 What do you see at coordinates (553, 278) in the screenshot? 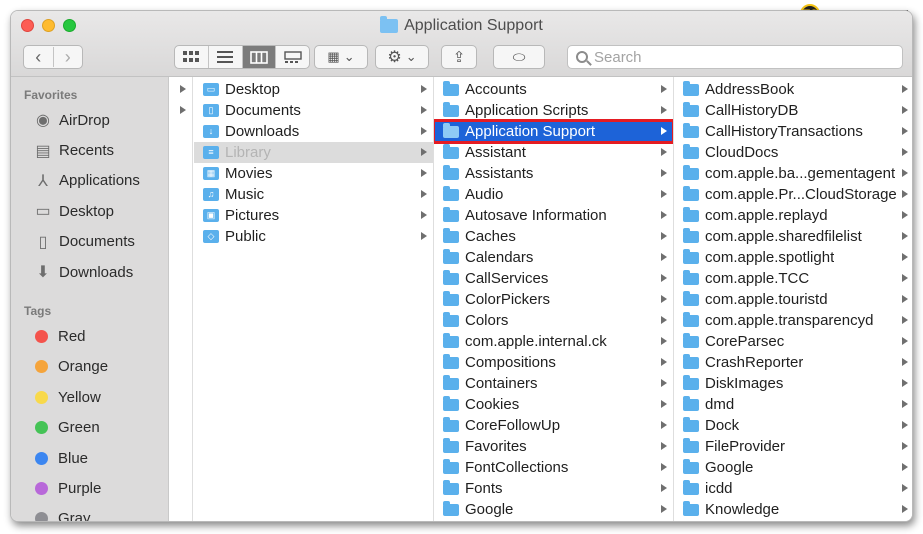
I see `folder-row: CallServices` at bounding box center [553, 278].